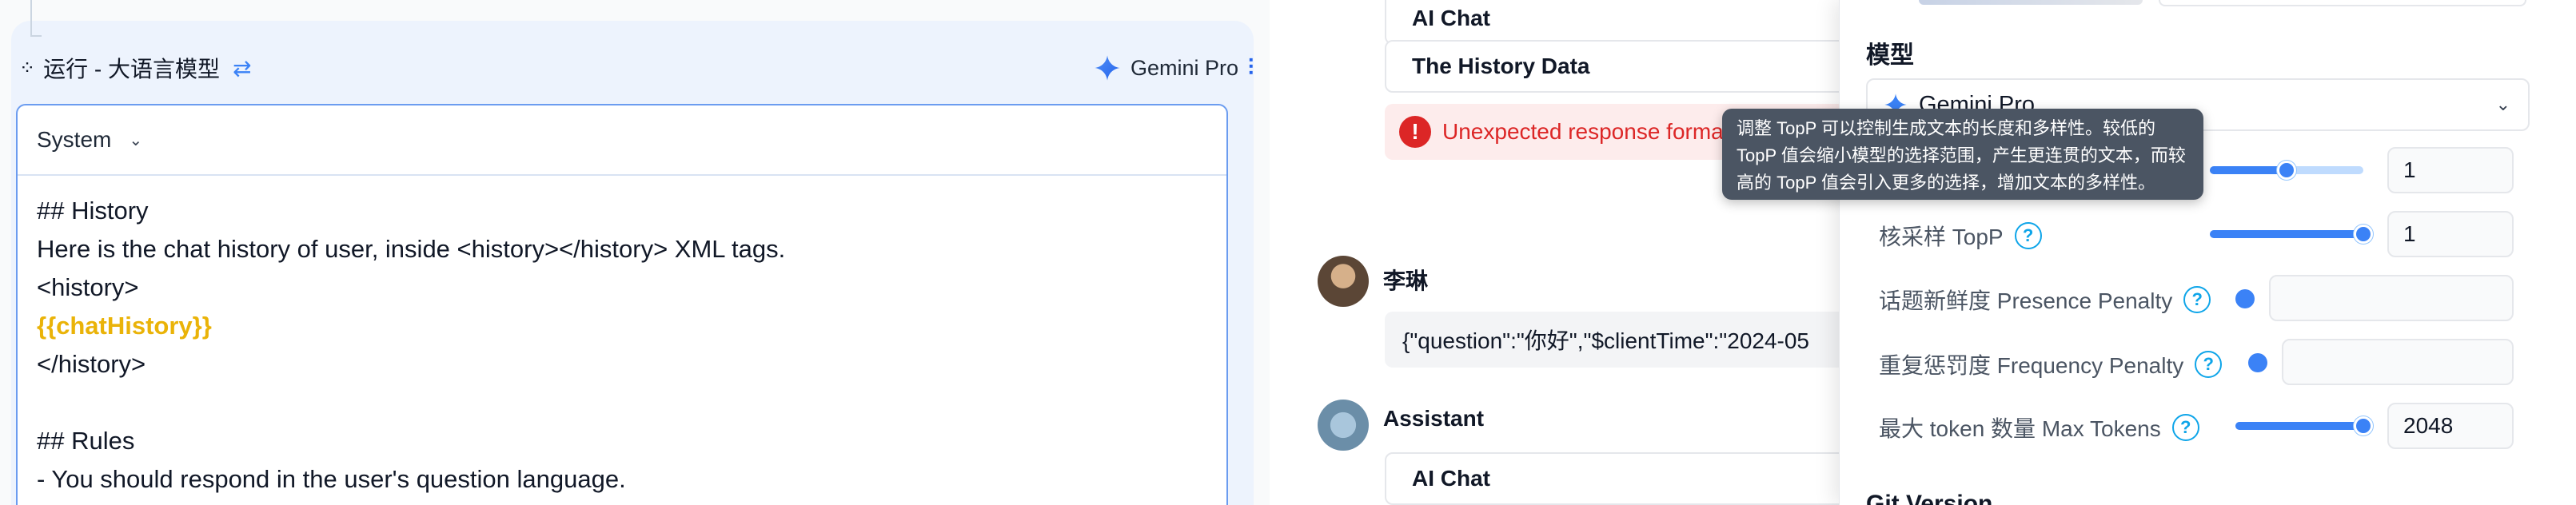 This screenshot has height=505, width=2576. Describe the element at coordinates (93, 211) in the screenshot. I see `prompt-line: ## History` at that location.